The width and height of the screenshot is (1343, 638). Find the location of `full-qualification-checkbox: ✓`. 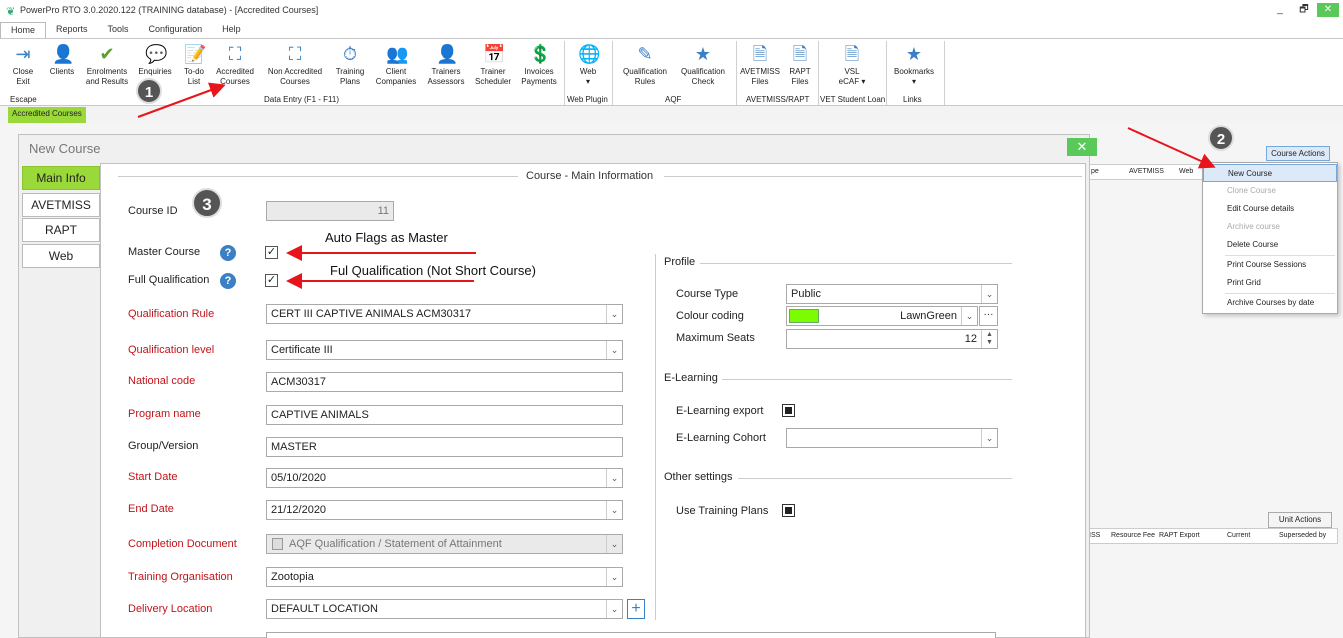

full-qualification-checkbox: ✓ is located at coordinates (271, 280).